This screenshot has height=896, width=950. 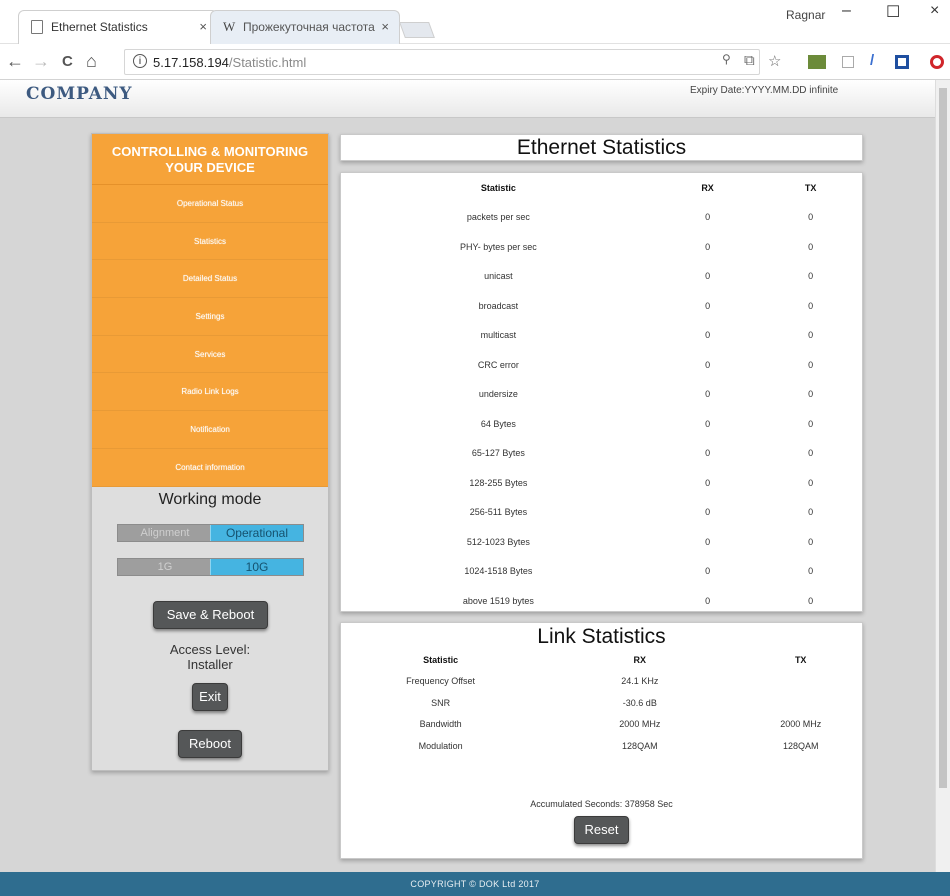 I want to click on reload-icon: C, so click(x=67, y=61).